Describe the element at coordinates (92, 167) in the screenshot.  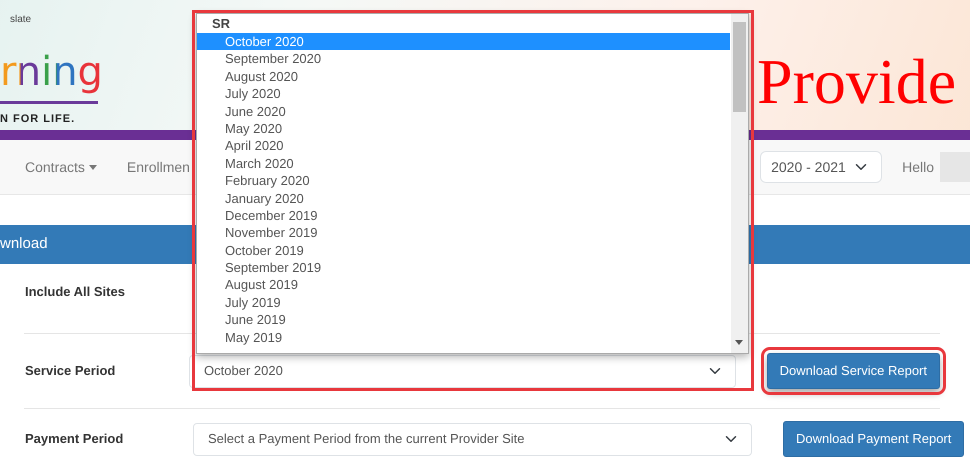
I see `caret-icon` at that location.